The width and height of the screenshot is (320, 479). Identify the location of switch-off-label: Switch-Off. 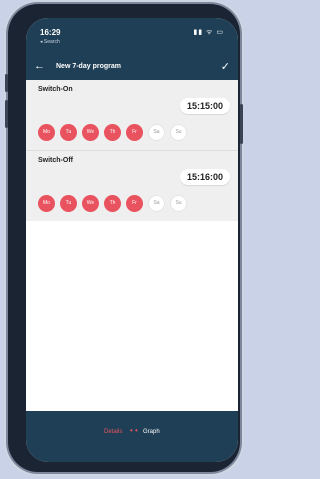
(55, 160).